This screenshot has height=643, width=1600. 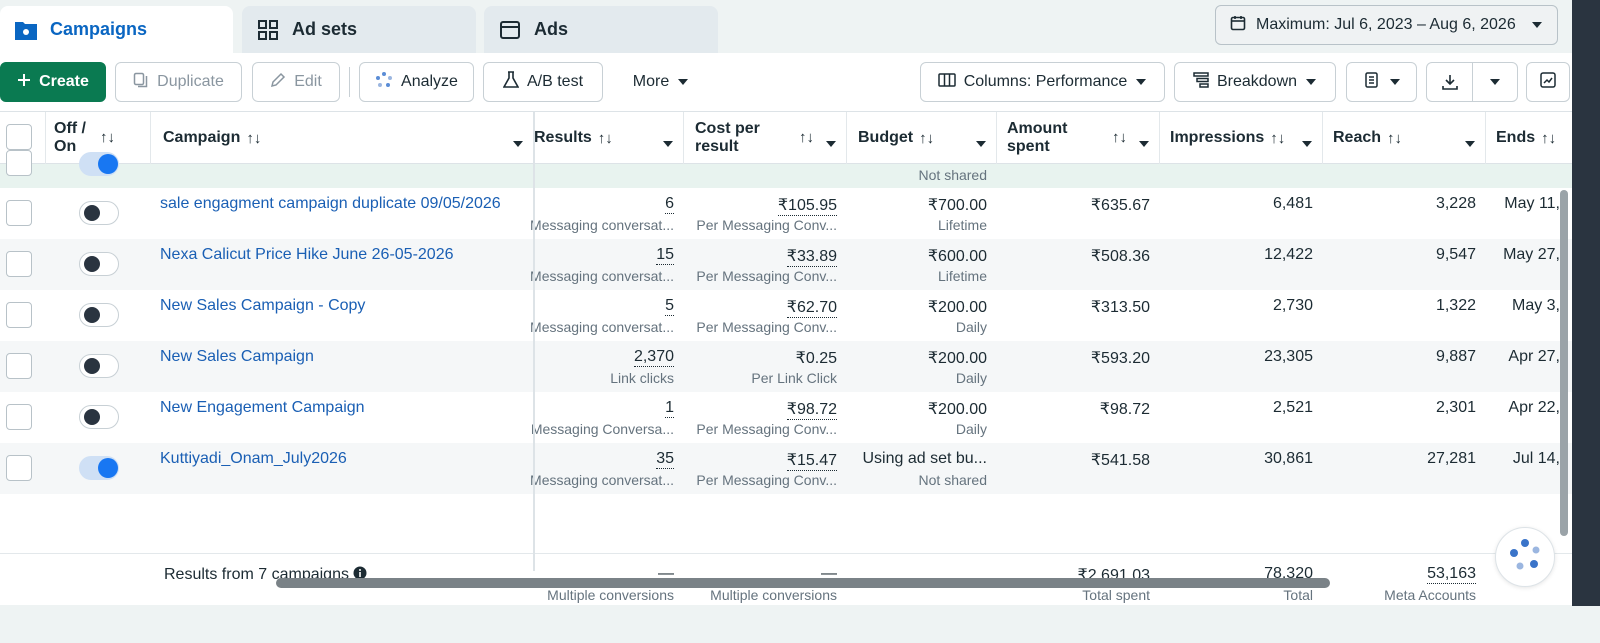 What do you see at coordinates (1217, 137) in the screenshot?
I see `header-impressions-label: Impressions` at bounding box center [1217, 137].